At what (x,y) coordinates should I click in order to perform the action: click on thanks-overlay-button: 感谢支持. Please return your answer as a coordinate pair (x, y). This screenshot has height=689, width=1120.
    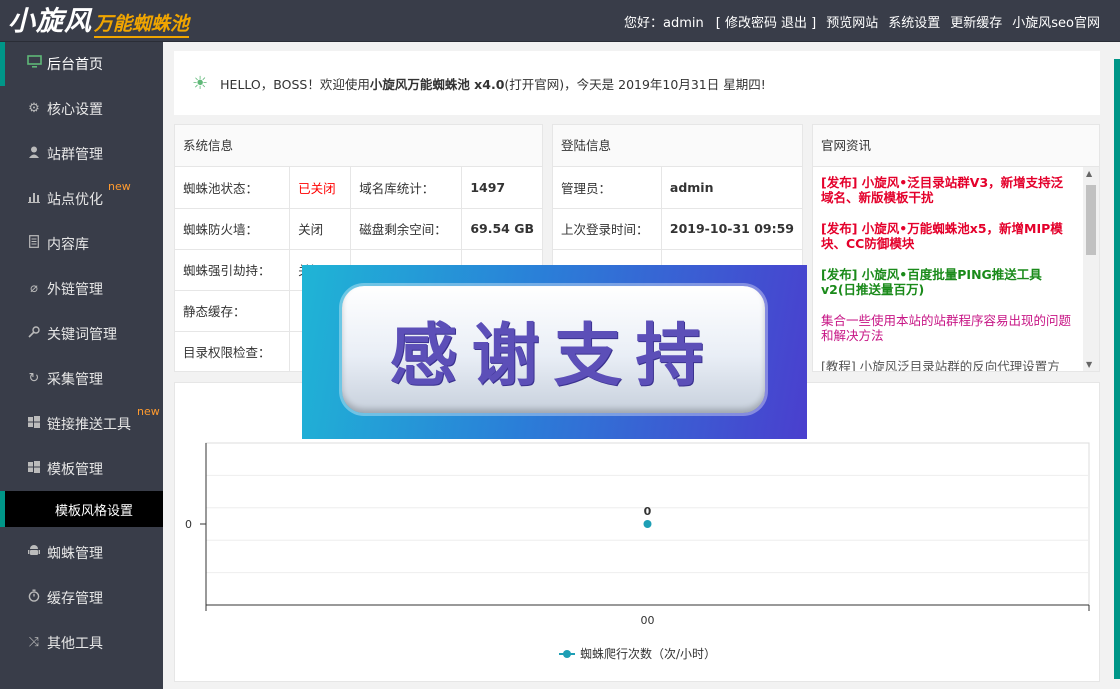
    Looking at the image, I should click on (553, 349).